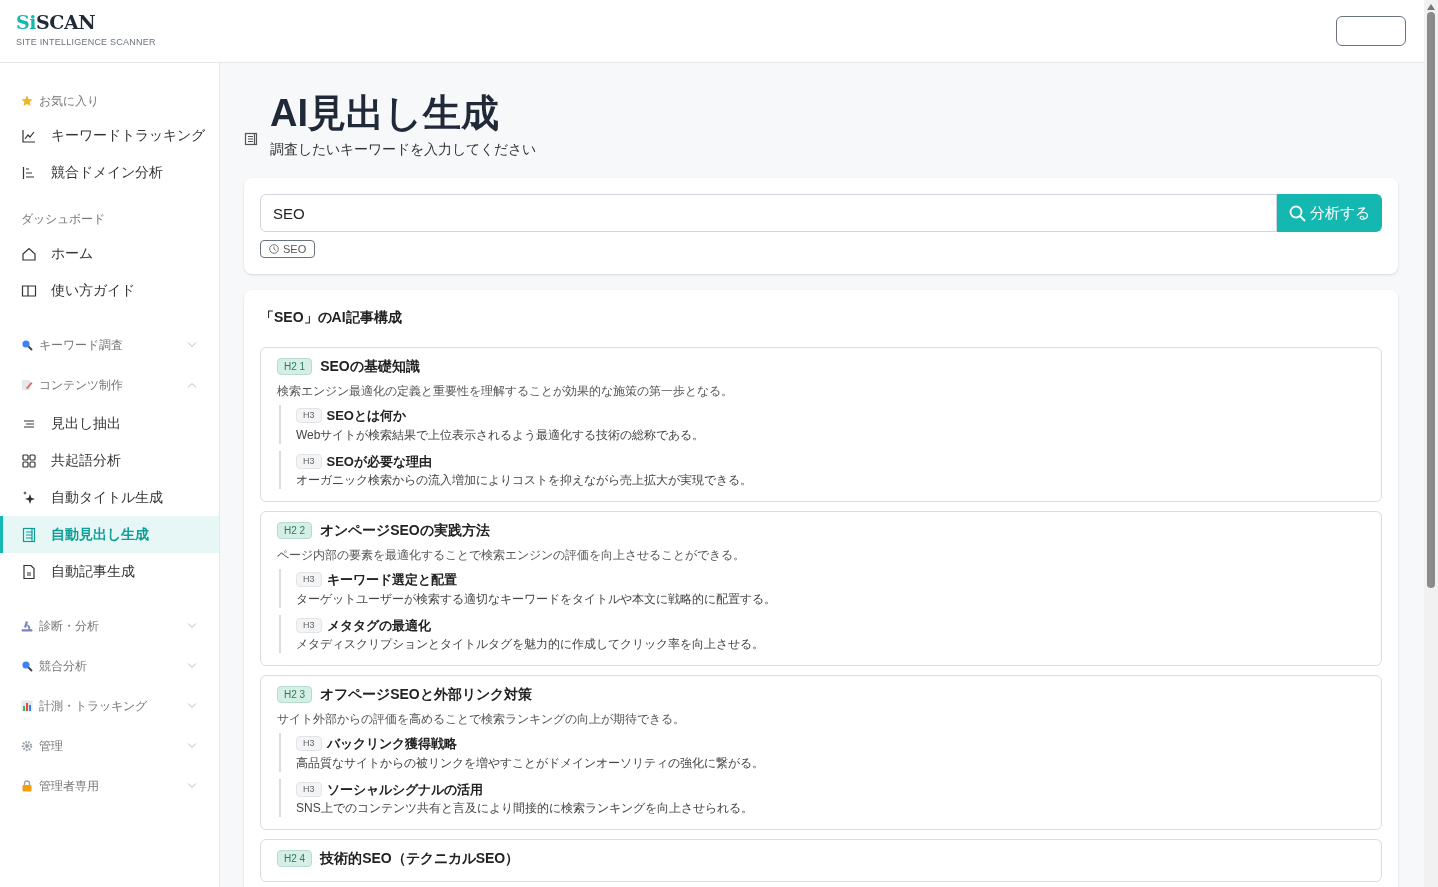 The width and height of the screenshot is (1438, 887). What do you see at coordinates (63, 219) in the screenshot?
I see `section-label: ダッシュボード` at bounding box center [63, 219].